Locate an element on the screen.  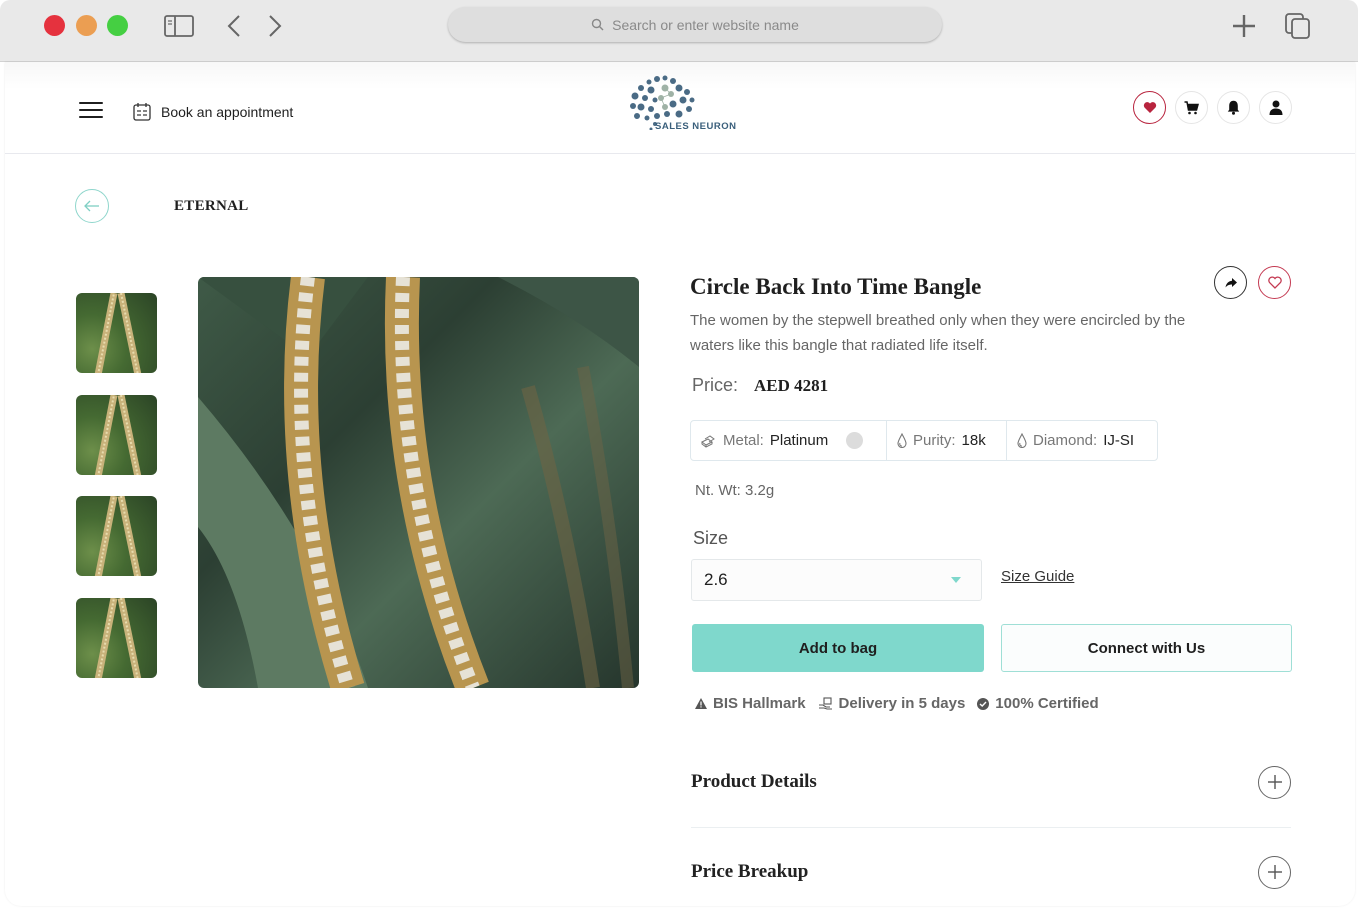
close-window-button is located at coordinates (54, 25).